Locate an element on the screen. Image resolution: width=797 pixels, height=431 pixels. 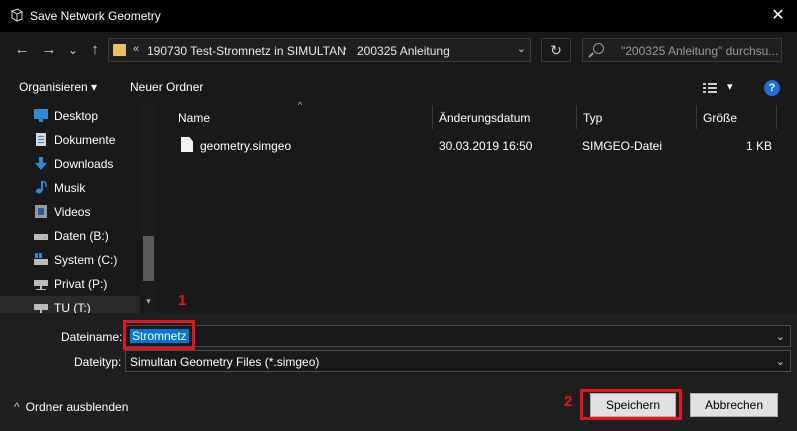
column-header-date: Änderungsdatum is located at coordinates (484, 123).